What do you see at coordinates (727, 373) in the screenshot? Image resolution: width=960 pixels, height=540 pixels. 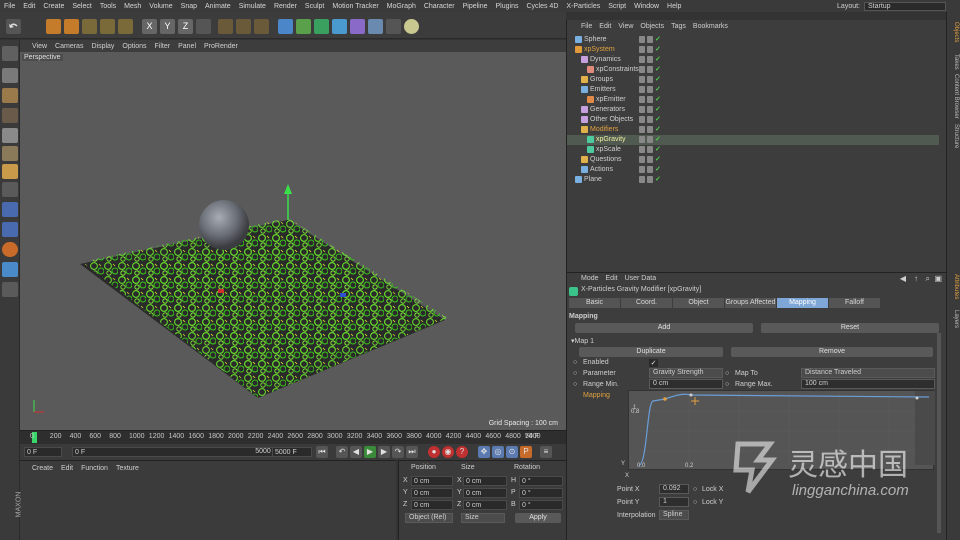 I see `map-to-radio: ○` at bounding box center [727, 373].